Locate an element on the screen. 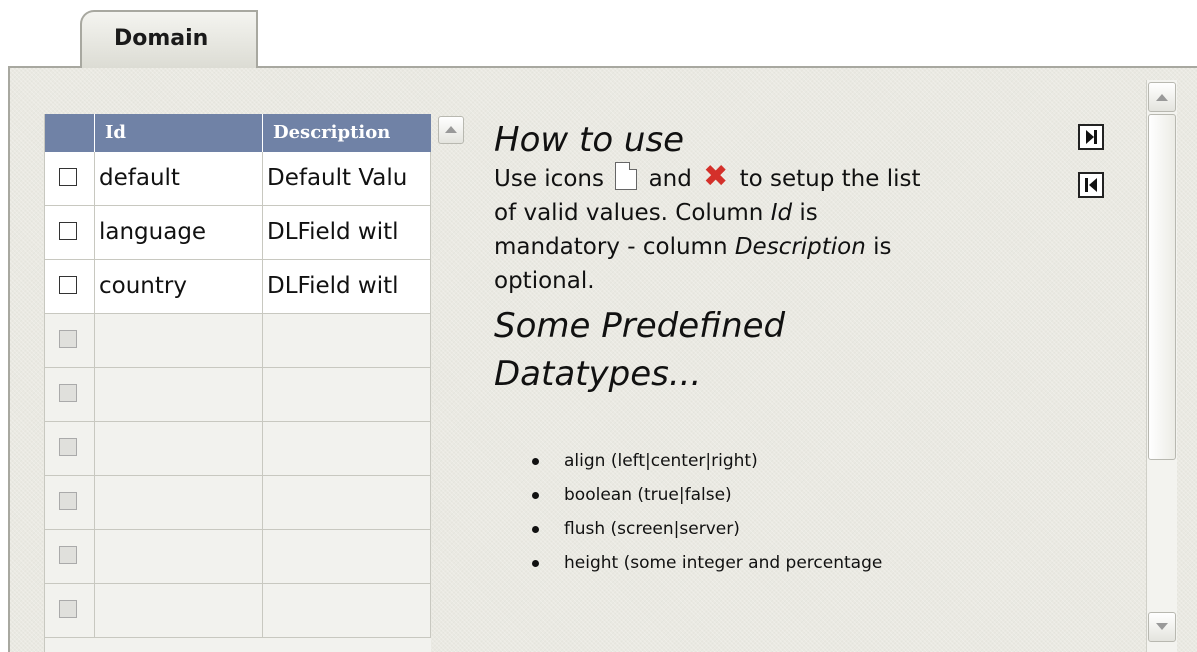  last-page-button is located at coordinates (1091, 137).